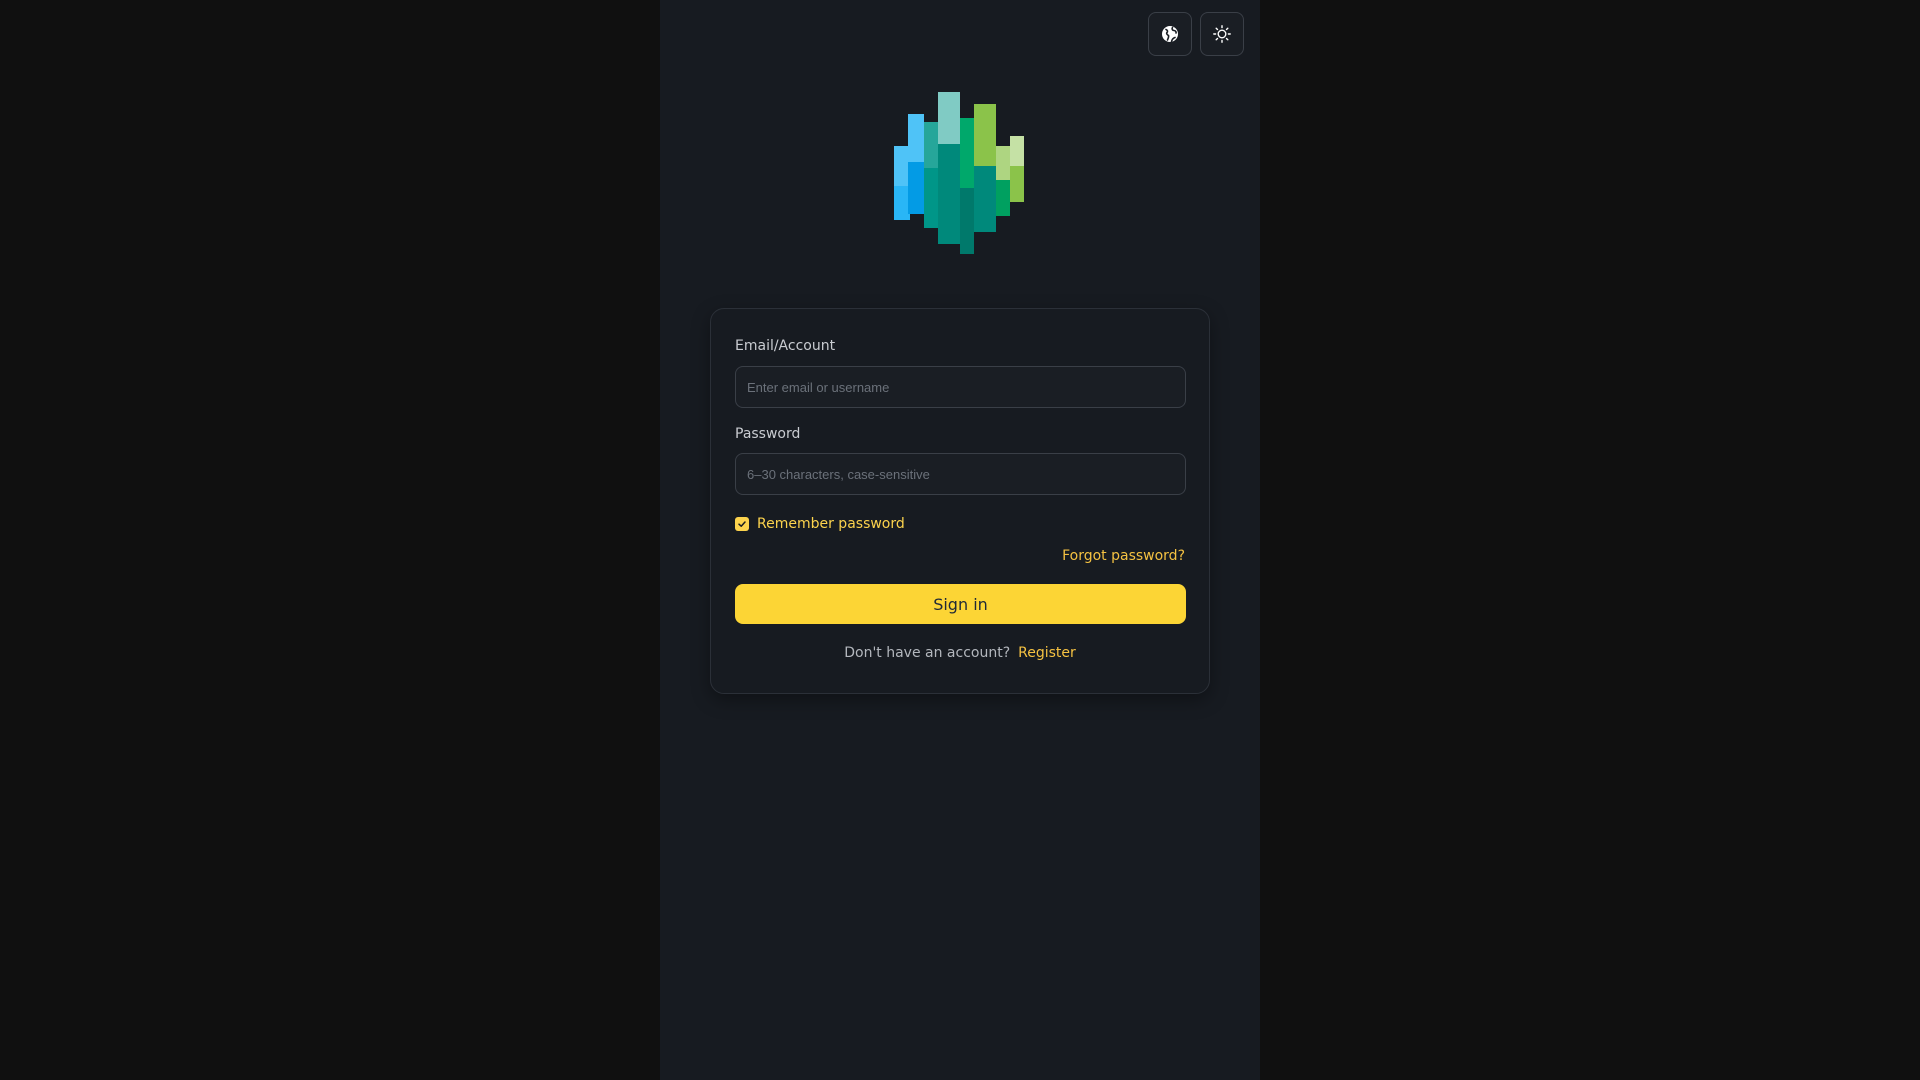 Image resolution: width=1920 pixels, height=1080 pixels. What do you see at coordinates (960, 474) in the screenshot?
I see `password-input` at bounding box center [960, 474].